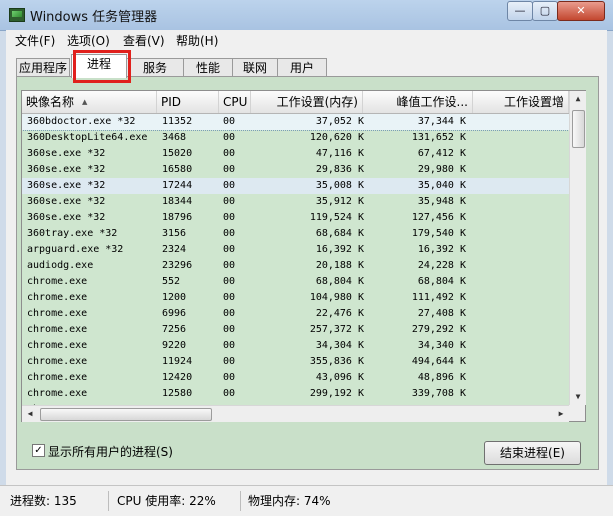 The width and height of the screenshot is (613, 516). What do you see at coordinates (438, 137) in the screenshot?
I see `process-peak-working-set: 131,652 K` at bounding box center [438, 137].